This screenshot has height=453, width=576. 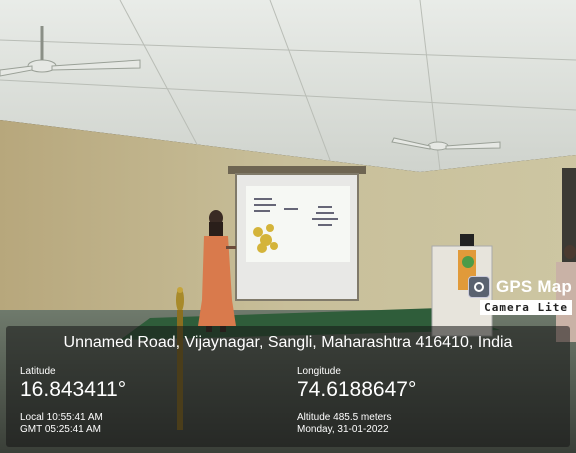 What do you see at coordinates (319, 371) in the screenshot?
I see `longitude-label: Longitude` at bounding box center [319, 371].